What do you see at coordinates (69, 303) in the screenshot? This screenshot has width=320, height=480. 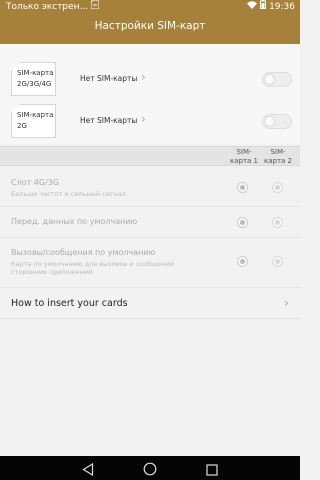 I see `how-to-insert-label: How to insert your cards` at bounding box center [69, 303].